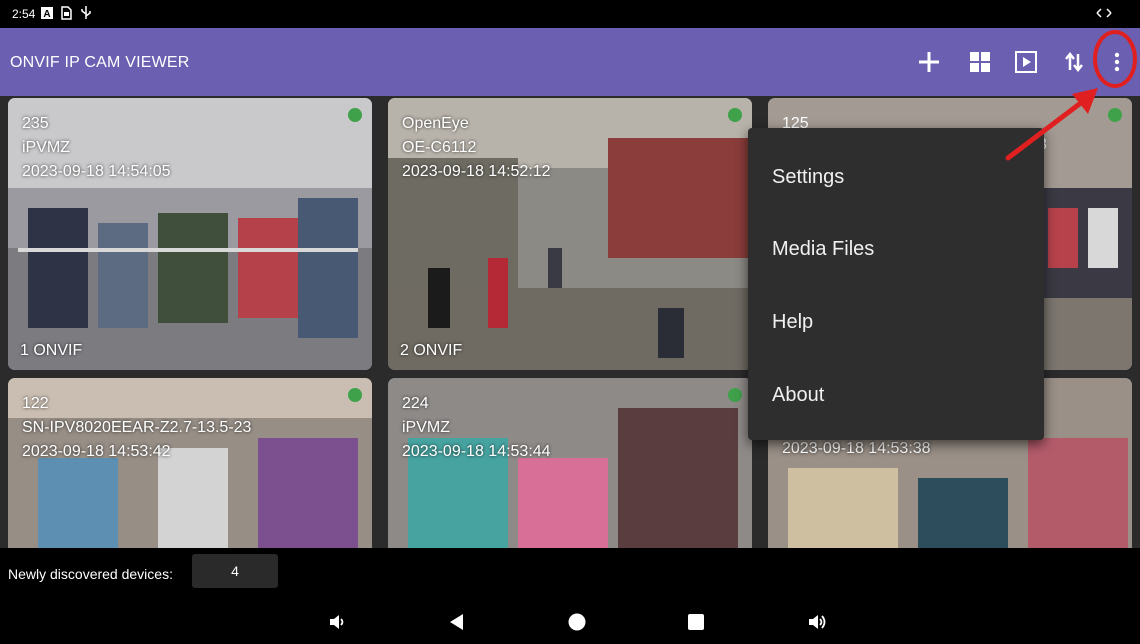 This screenshot has height=644, width=1140. I want to click on app-bar: ONVIF IP CAM VIEWER, so click(570, 62).